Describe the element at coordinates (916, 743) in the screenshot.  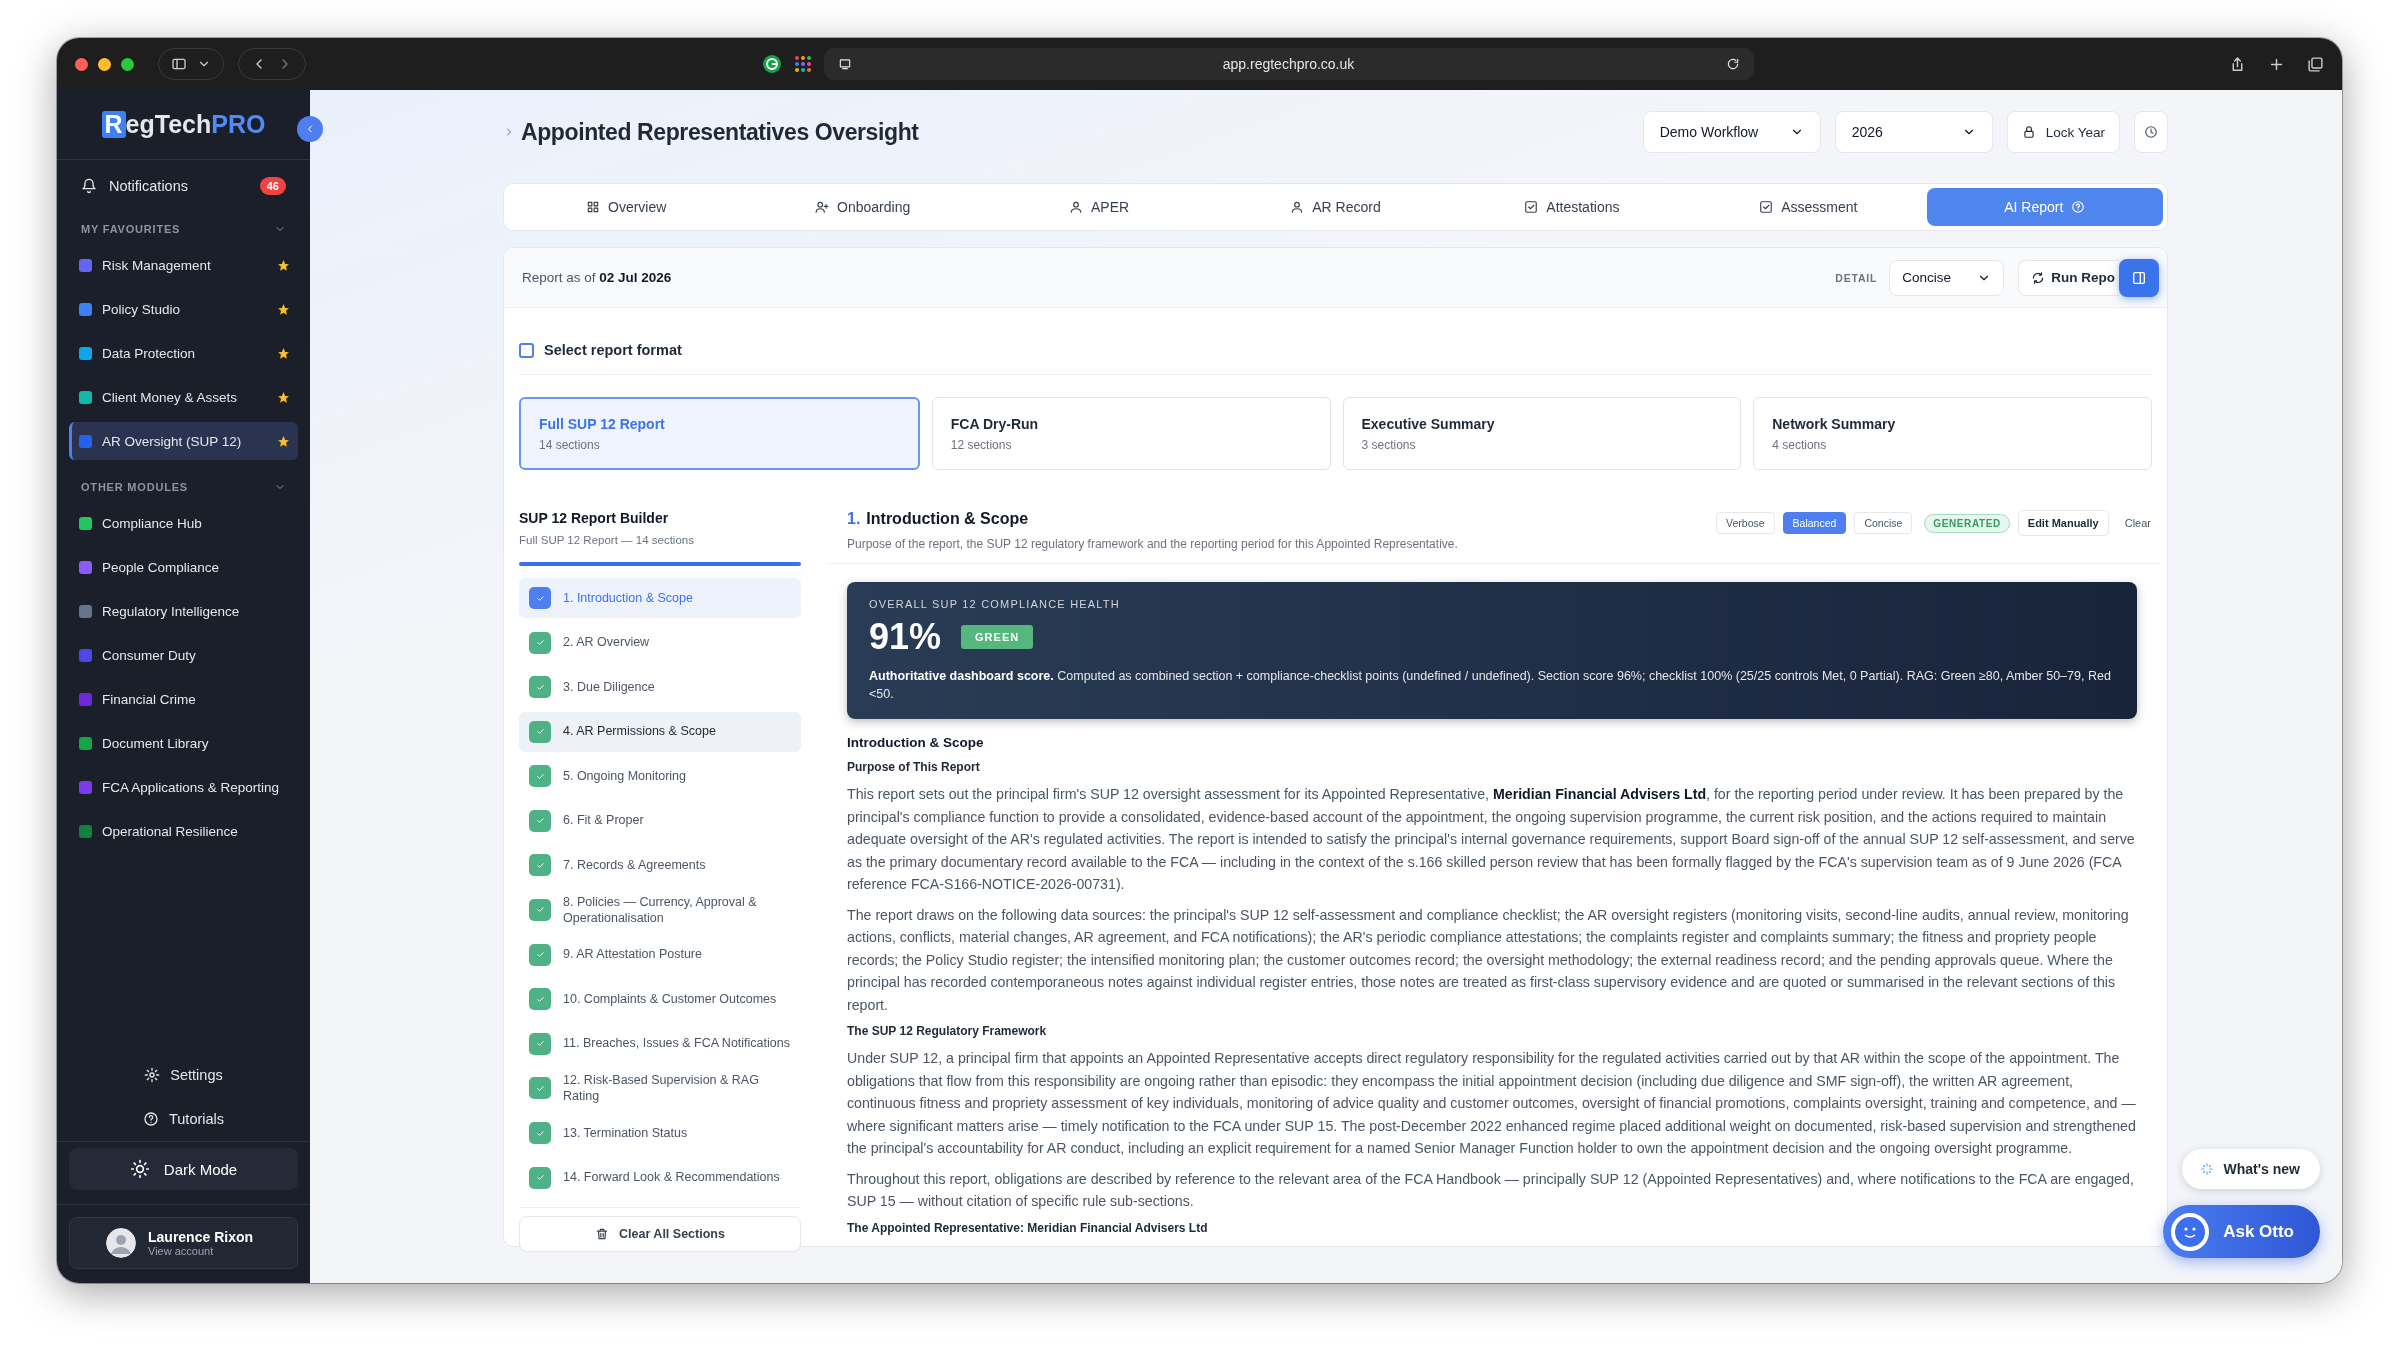
I see `report-heading: Introduction & Scope` at that location.